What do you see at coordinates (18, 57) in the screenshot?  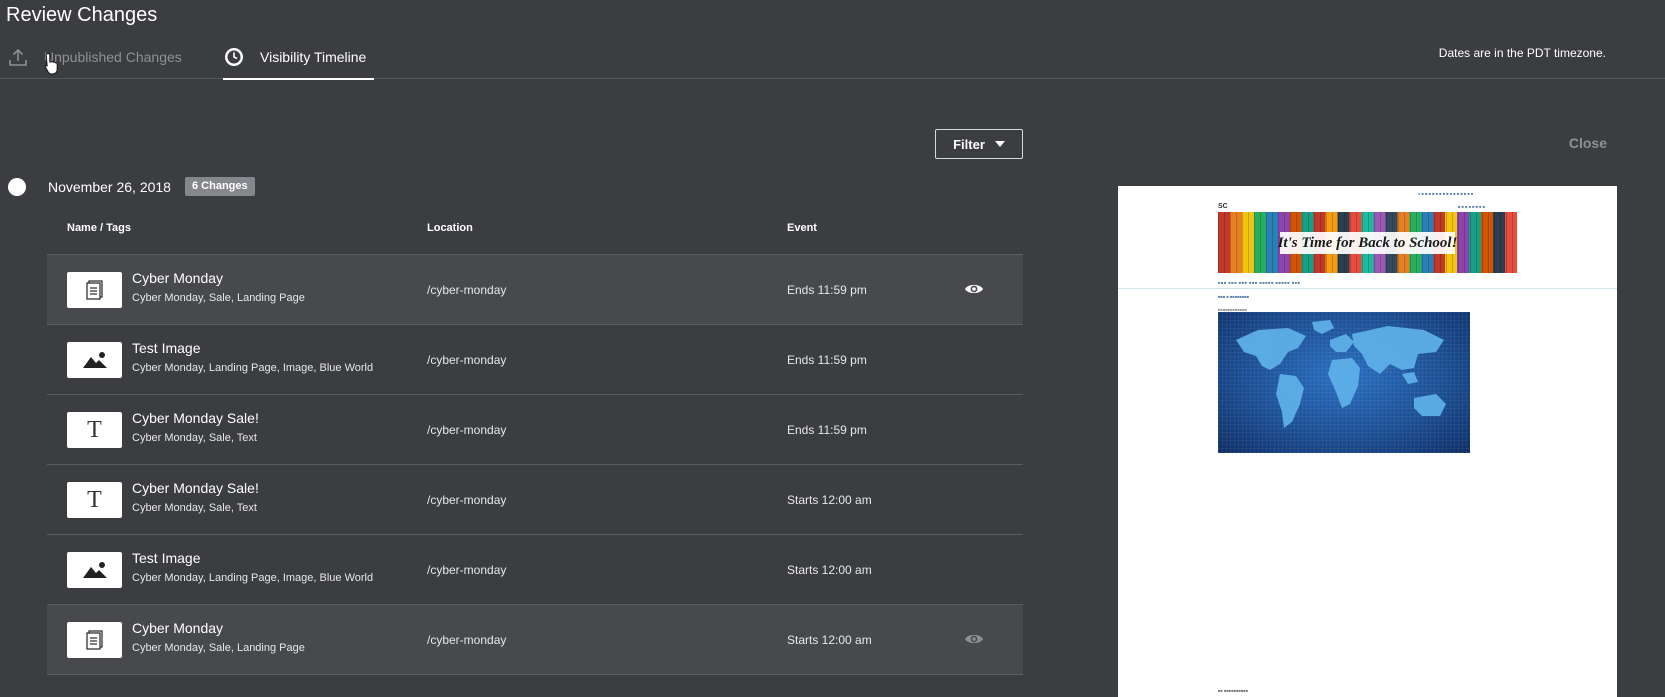 I see `upload-icon` at bounding box center [18, 57].